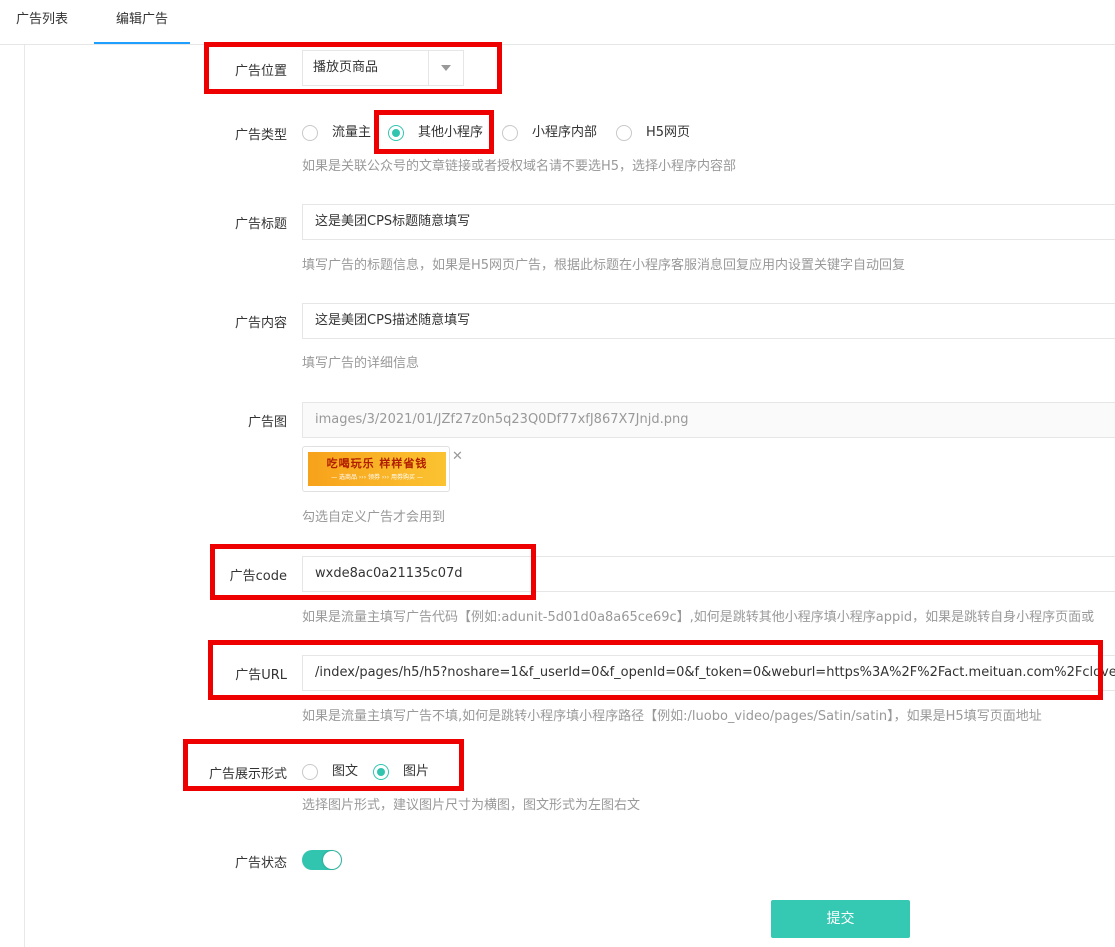  I want to click on type-radio-h5-label: H5网页, so click(668, 132).